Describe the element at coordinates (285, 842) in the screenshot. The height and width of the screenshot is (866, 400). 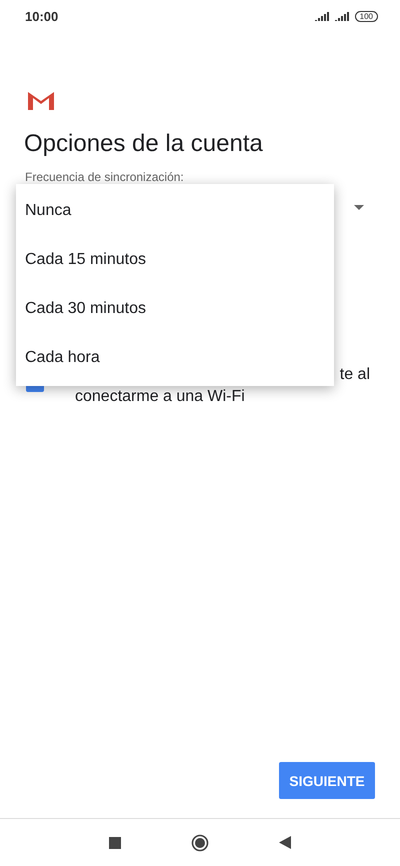
I see `back-icon` at that location.